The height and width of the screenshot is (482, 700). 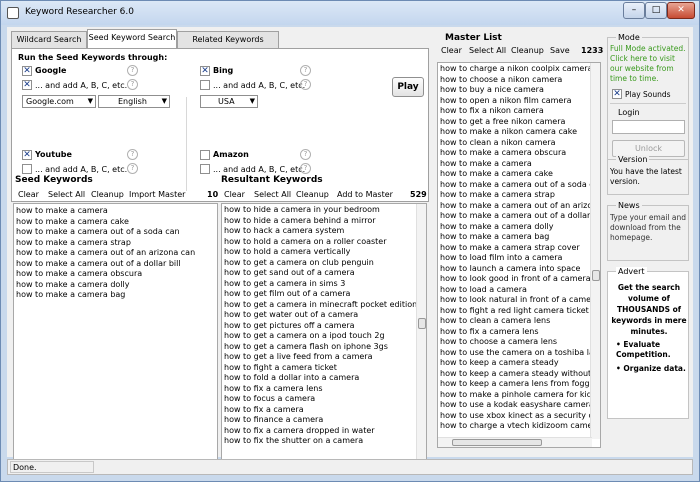 What do you see at coordinates (324, 431) in the screenshot?
I see `list-item: how to fix a camera dropped in water` at bounding box center [324, 431].